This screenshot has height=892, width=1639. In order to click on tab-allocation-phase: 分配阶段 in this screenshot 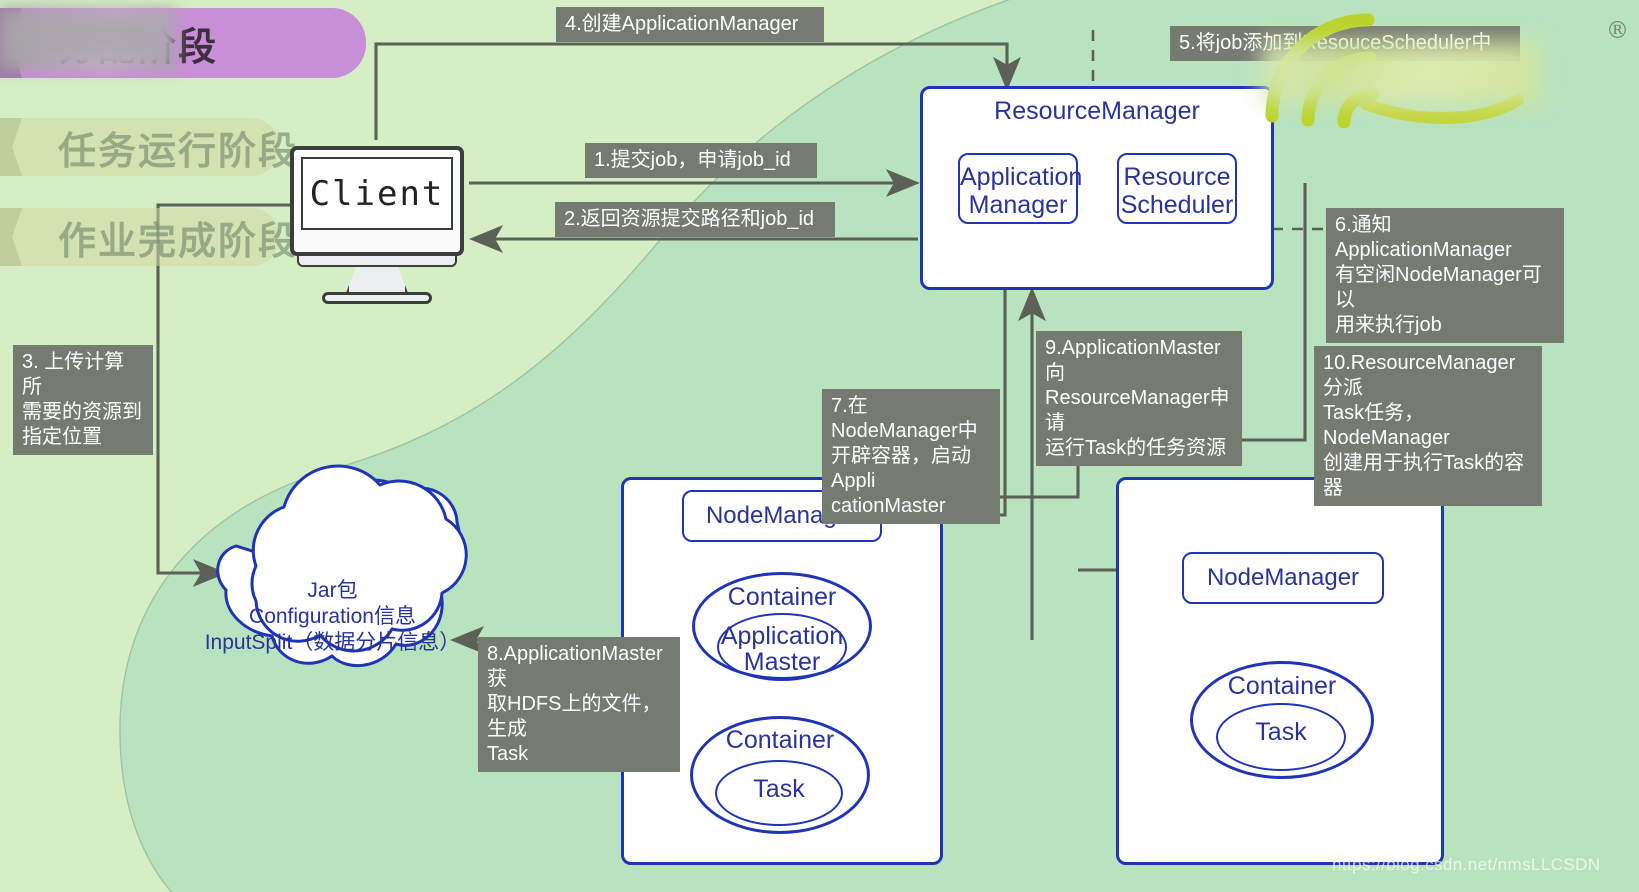, I will do `click(183, 43)`.